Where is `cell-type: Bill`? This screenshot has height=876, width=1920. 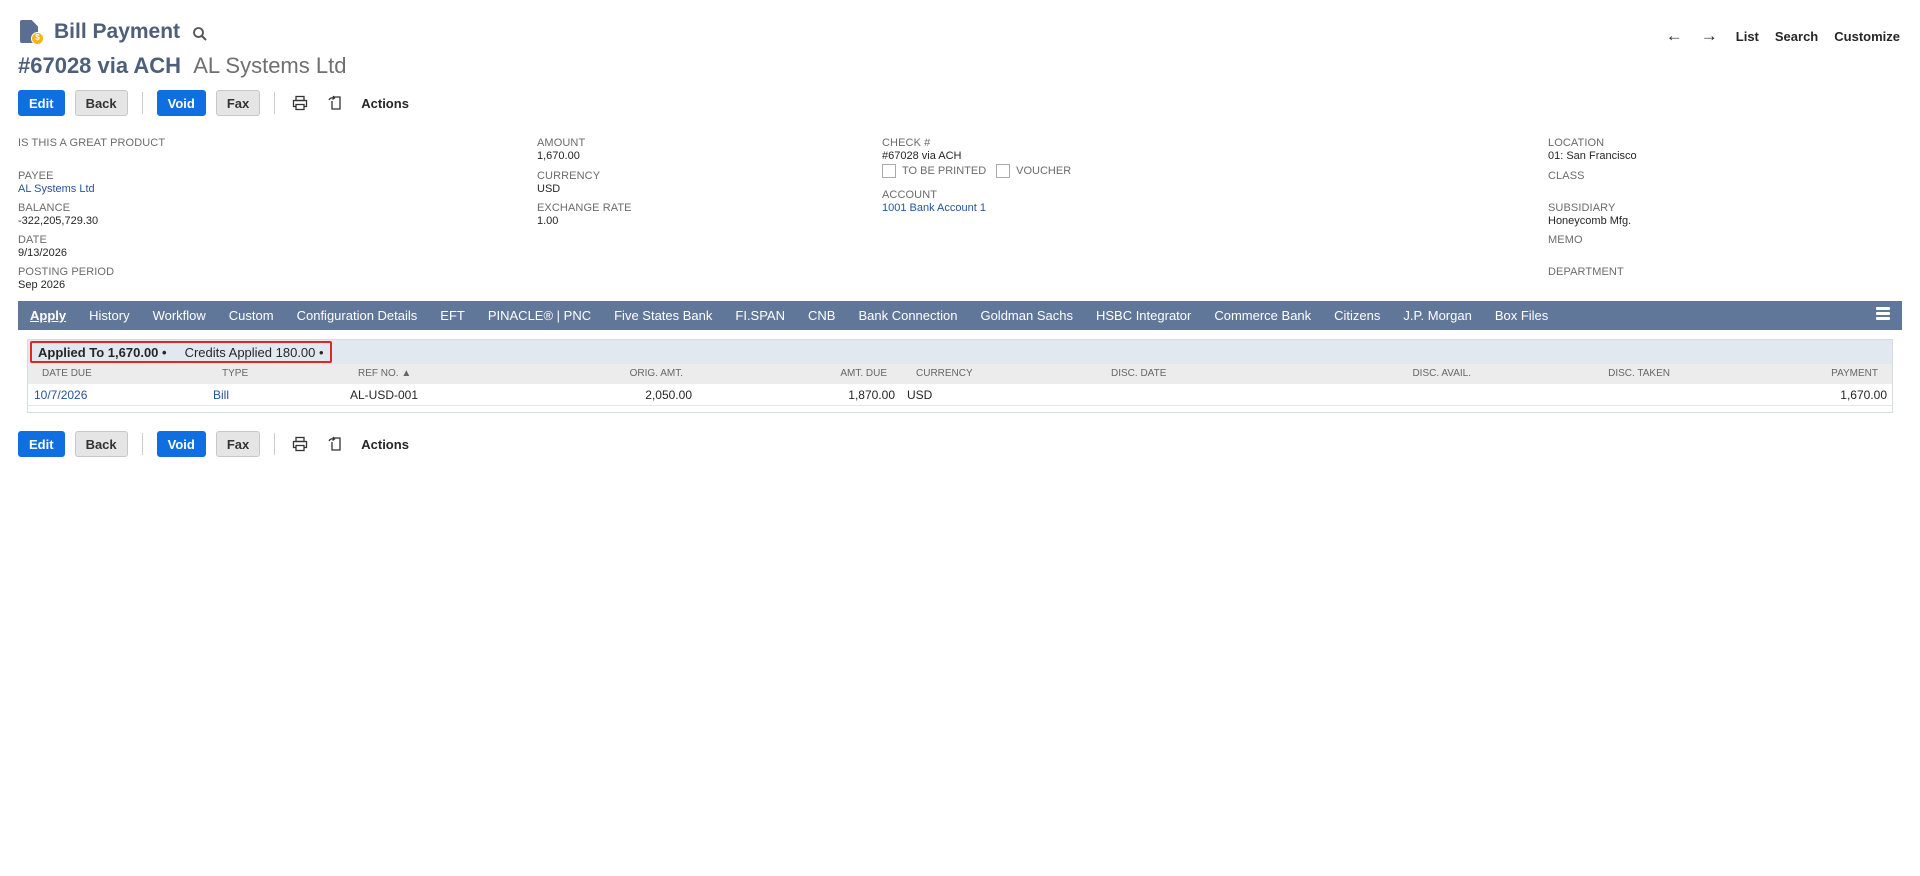
cell-type: Bill is located at coordinates (221, 395).